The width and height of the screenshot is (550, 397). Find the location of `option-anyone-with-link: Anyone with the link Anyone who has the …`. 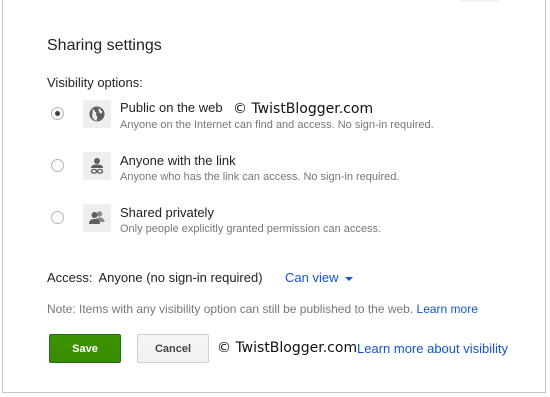

option-anyone-with-link: Anyone with the link Anyone who has the … is located at coordinates (273, 170).